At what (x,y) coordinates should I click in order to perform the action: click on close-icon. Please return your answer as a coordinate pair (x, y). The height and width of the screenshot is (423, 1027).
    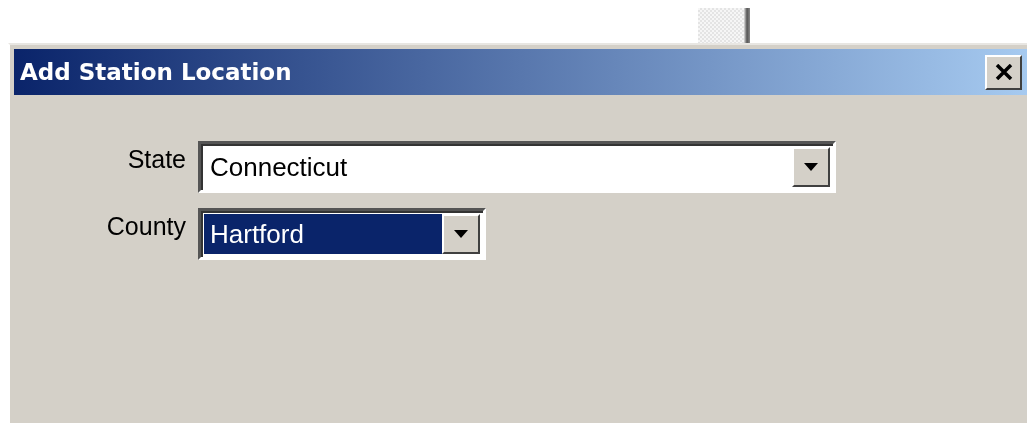
    Looking at the image, I should click on (1003, 72).